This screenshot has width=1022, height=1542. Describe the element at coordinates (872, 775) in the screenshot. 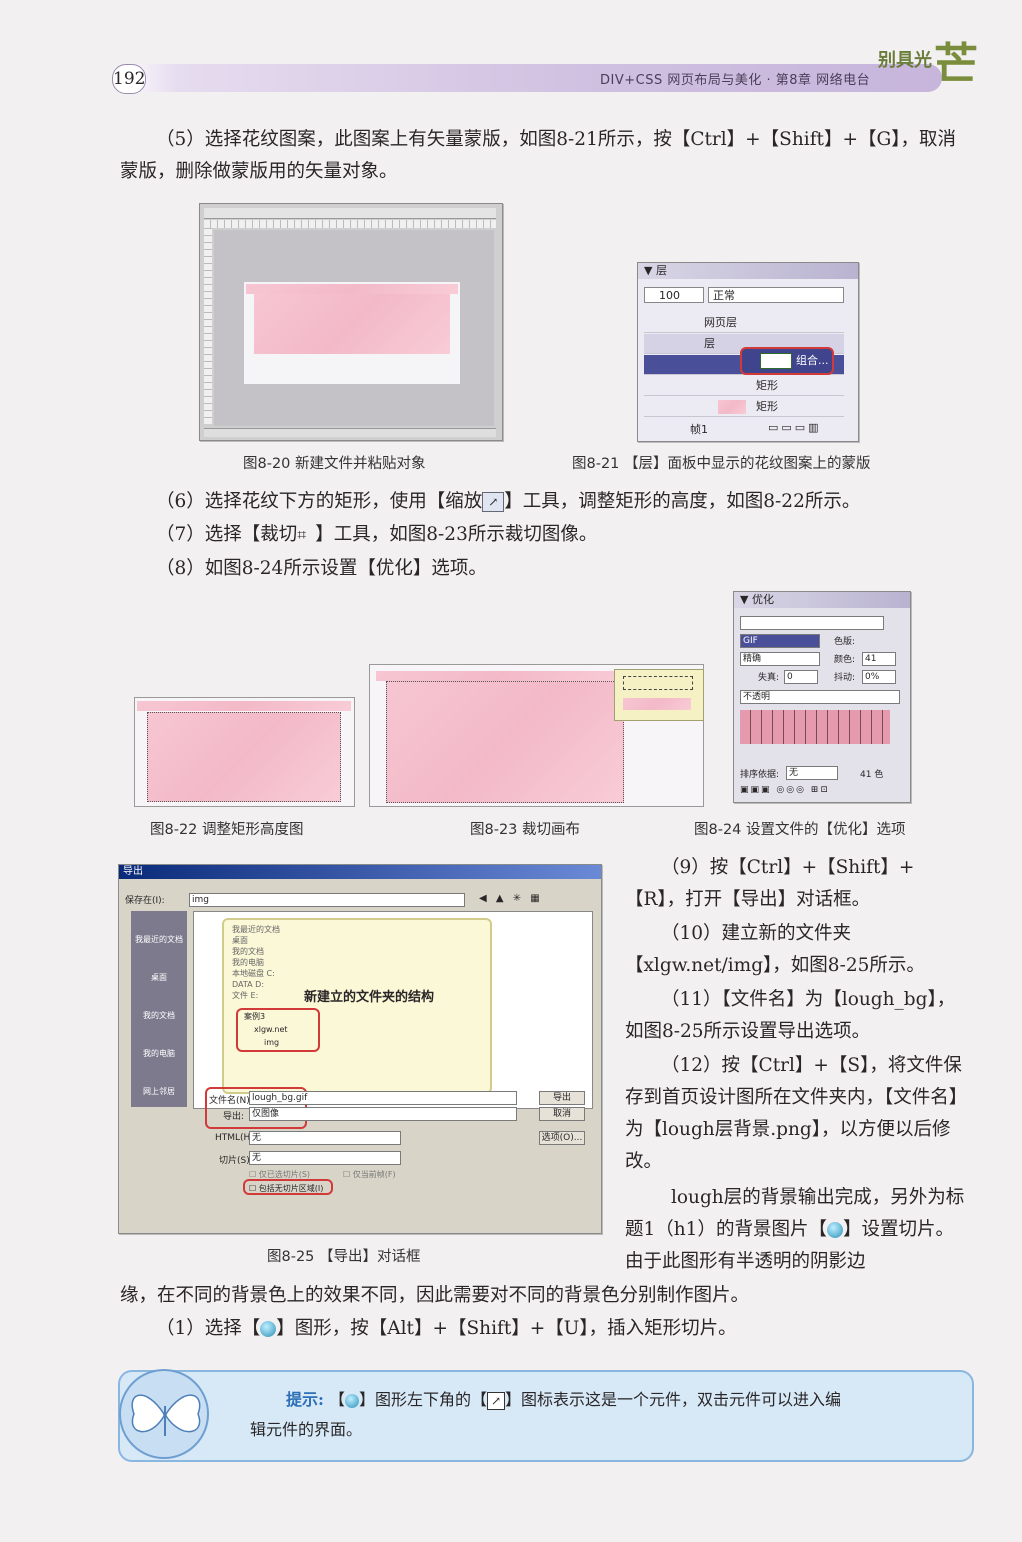

I see `color-count: 41 色` at that location.